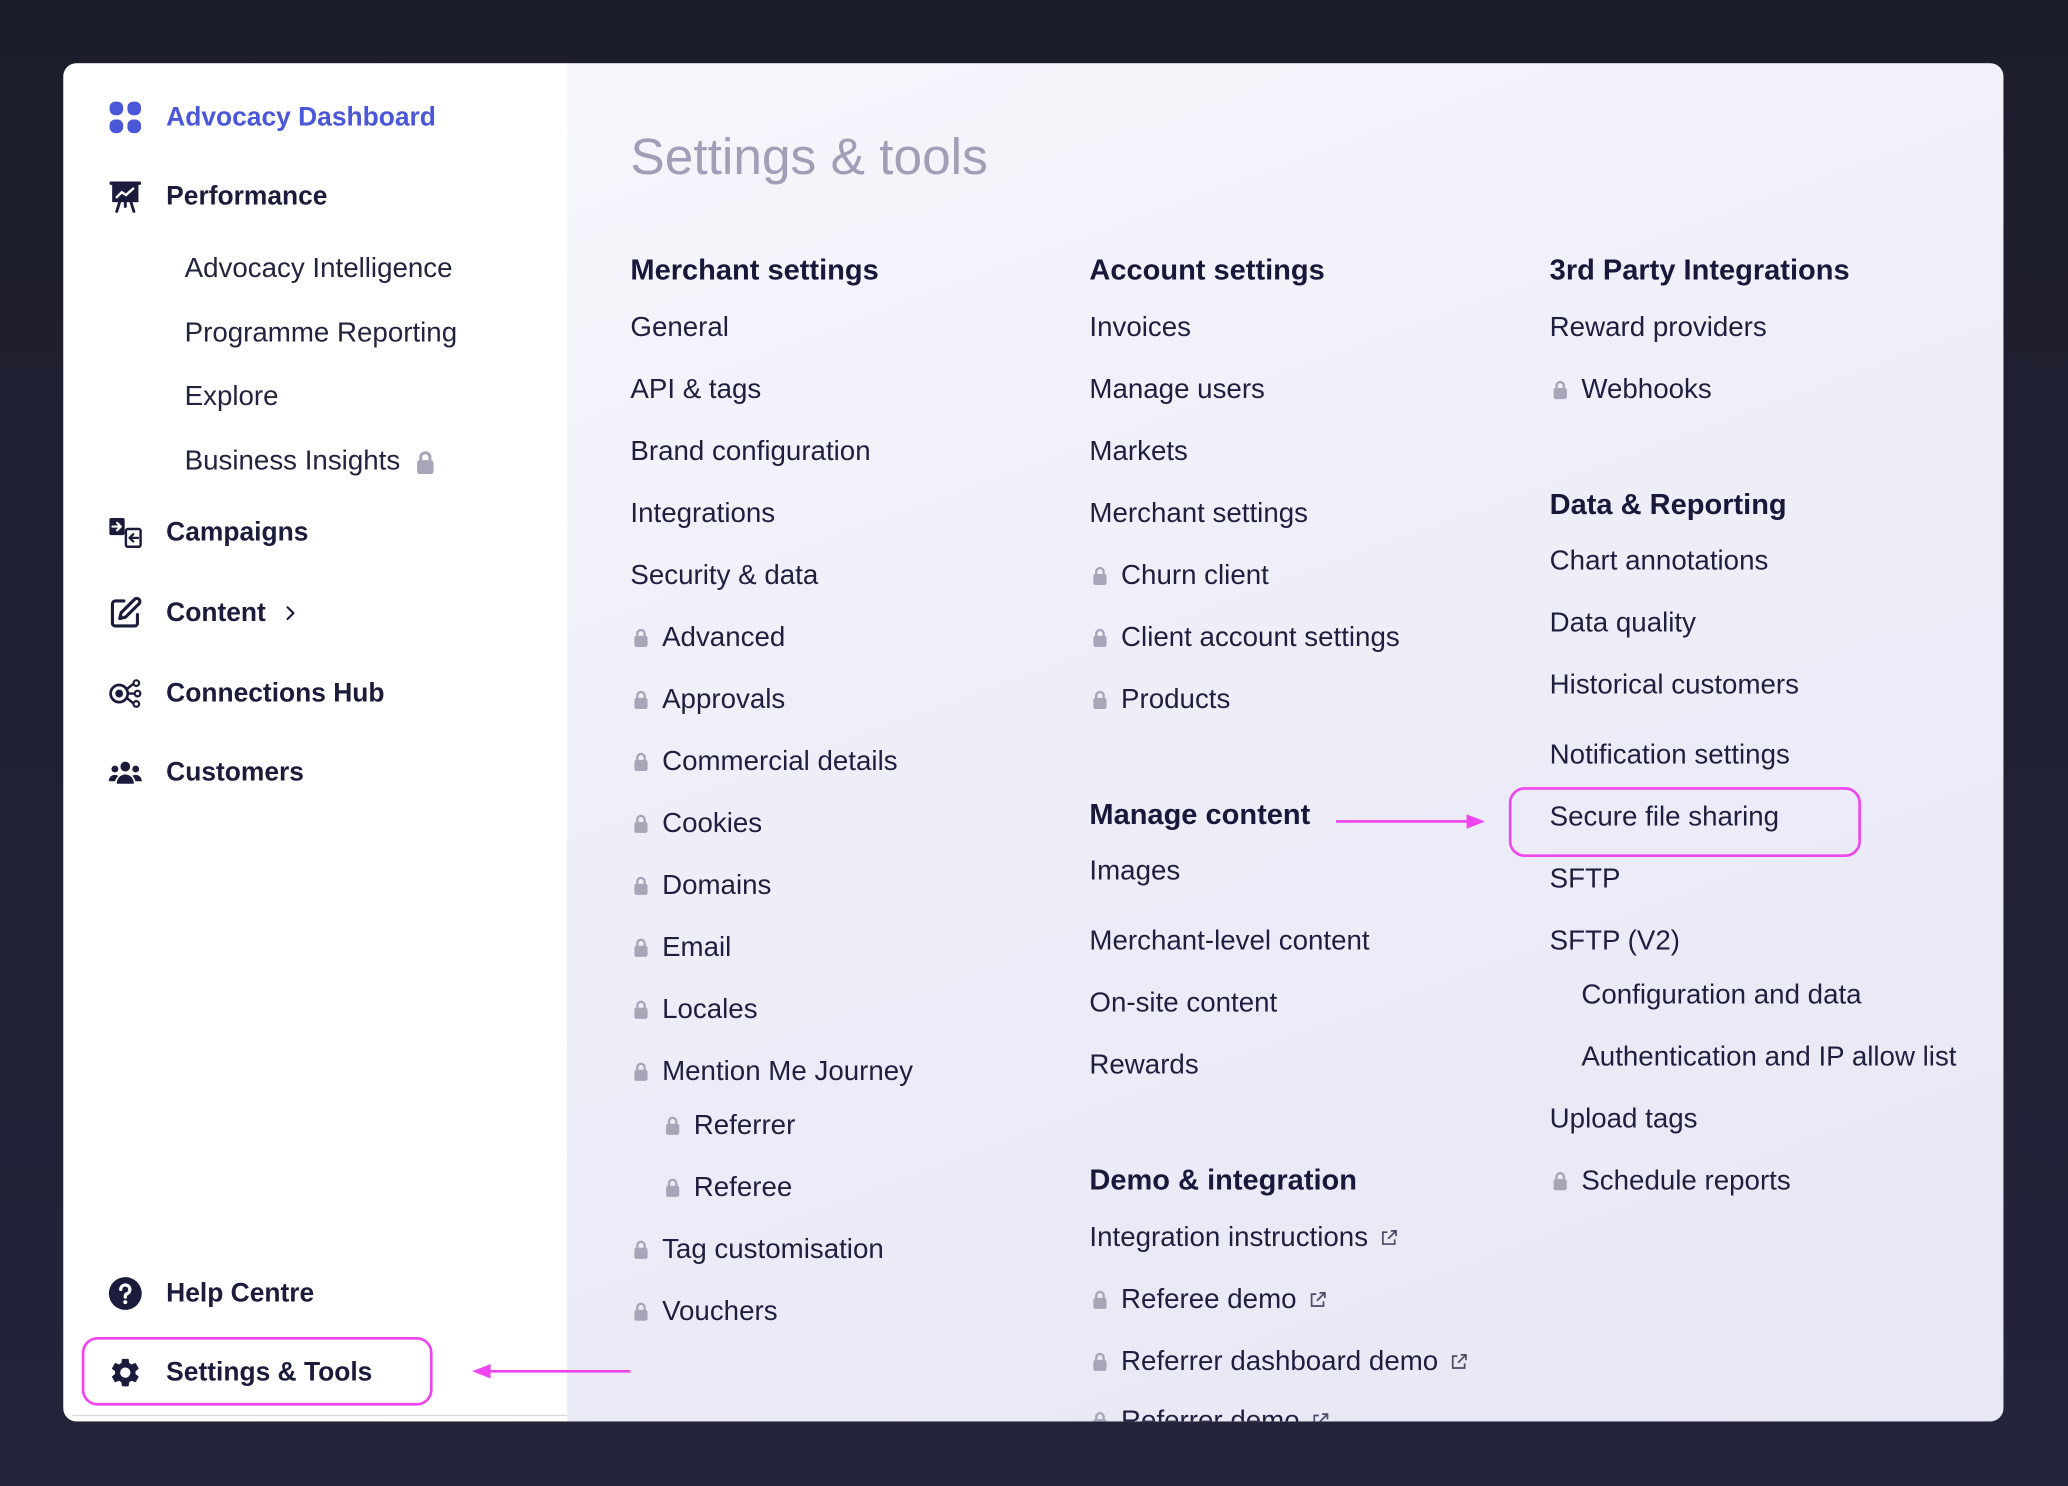 The image size is (2068, 1486). I want to click on nav-business-insights: Business Insights, so click(310, 461).